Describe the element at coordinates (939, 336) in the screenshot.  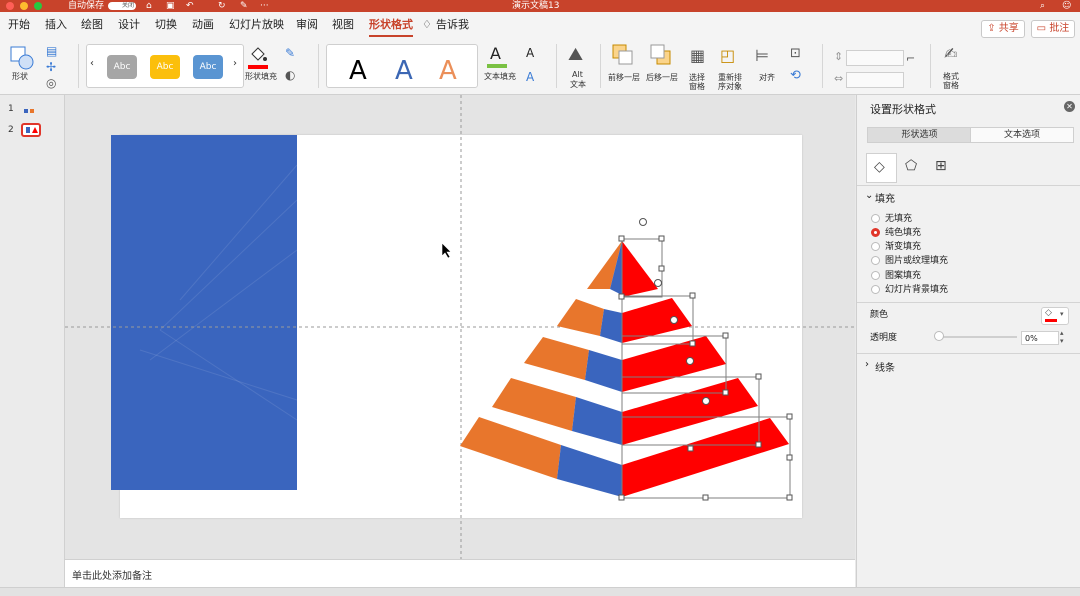
I see `transparency-slider-thumb` at that location.